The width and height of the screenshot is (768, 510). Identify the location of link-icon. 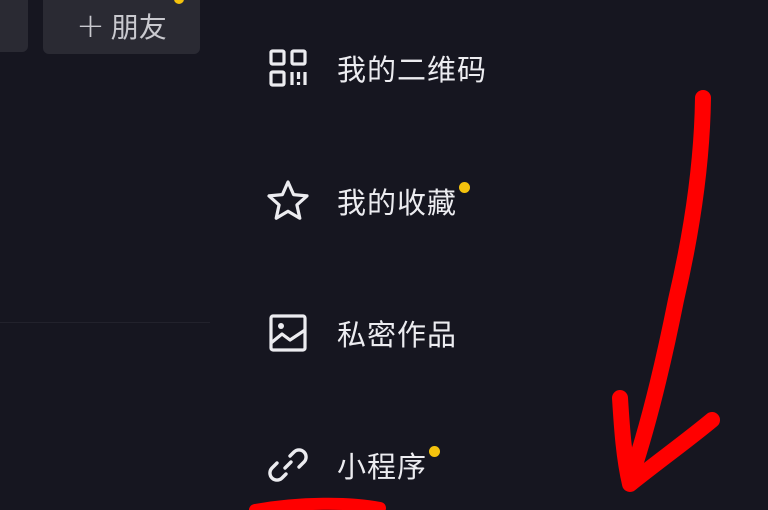
(288, 465).